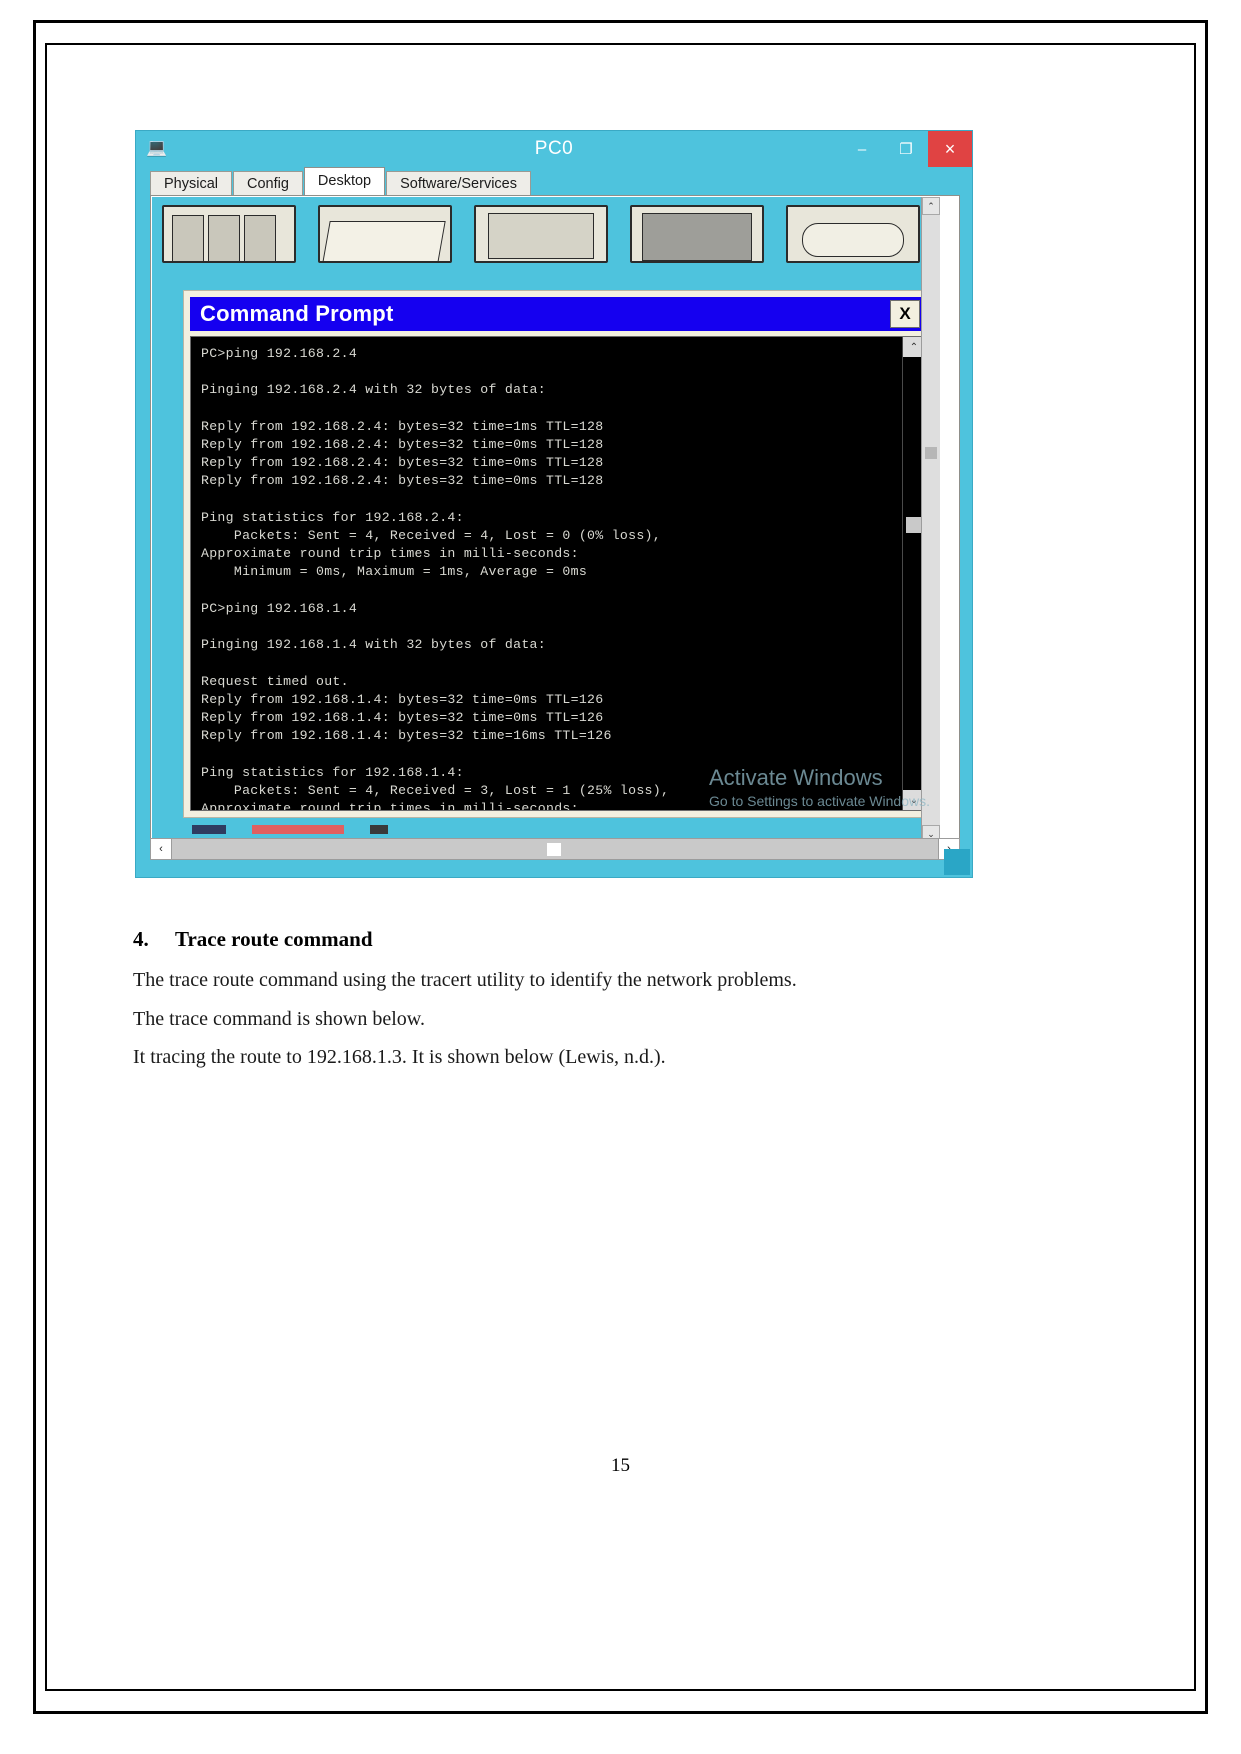  Describe the element at coordinates (161, 849) in the screenshot. I see `scroll-left-icon: ‹` at that location.